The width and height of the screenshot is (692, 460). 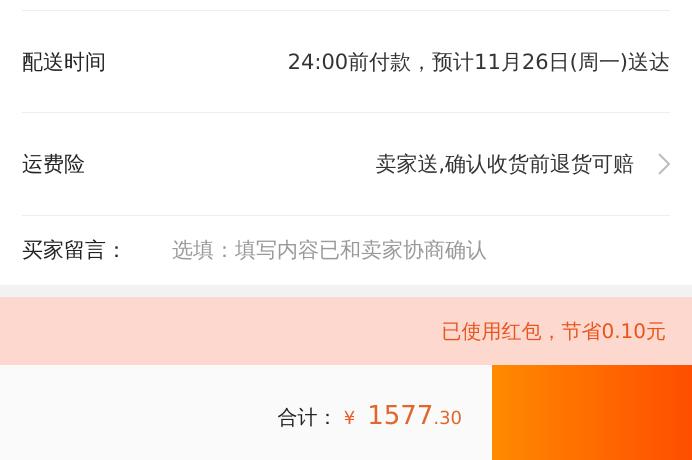 What do you see at coordinates (447, 418) in the screenshot?
I see `total-decimals: .30` at bounding box center [447, 418].